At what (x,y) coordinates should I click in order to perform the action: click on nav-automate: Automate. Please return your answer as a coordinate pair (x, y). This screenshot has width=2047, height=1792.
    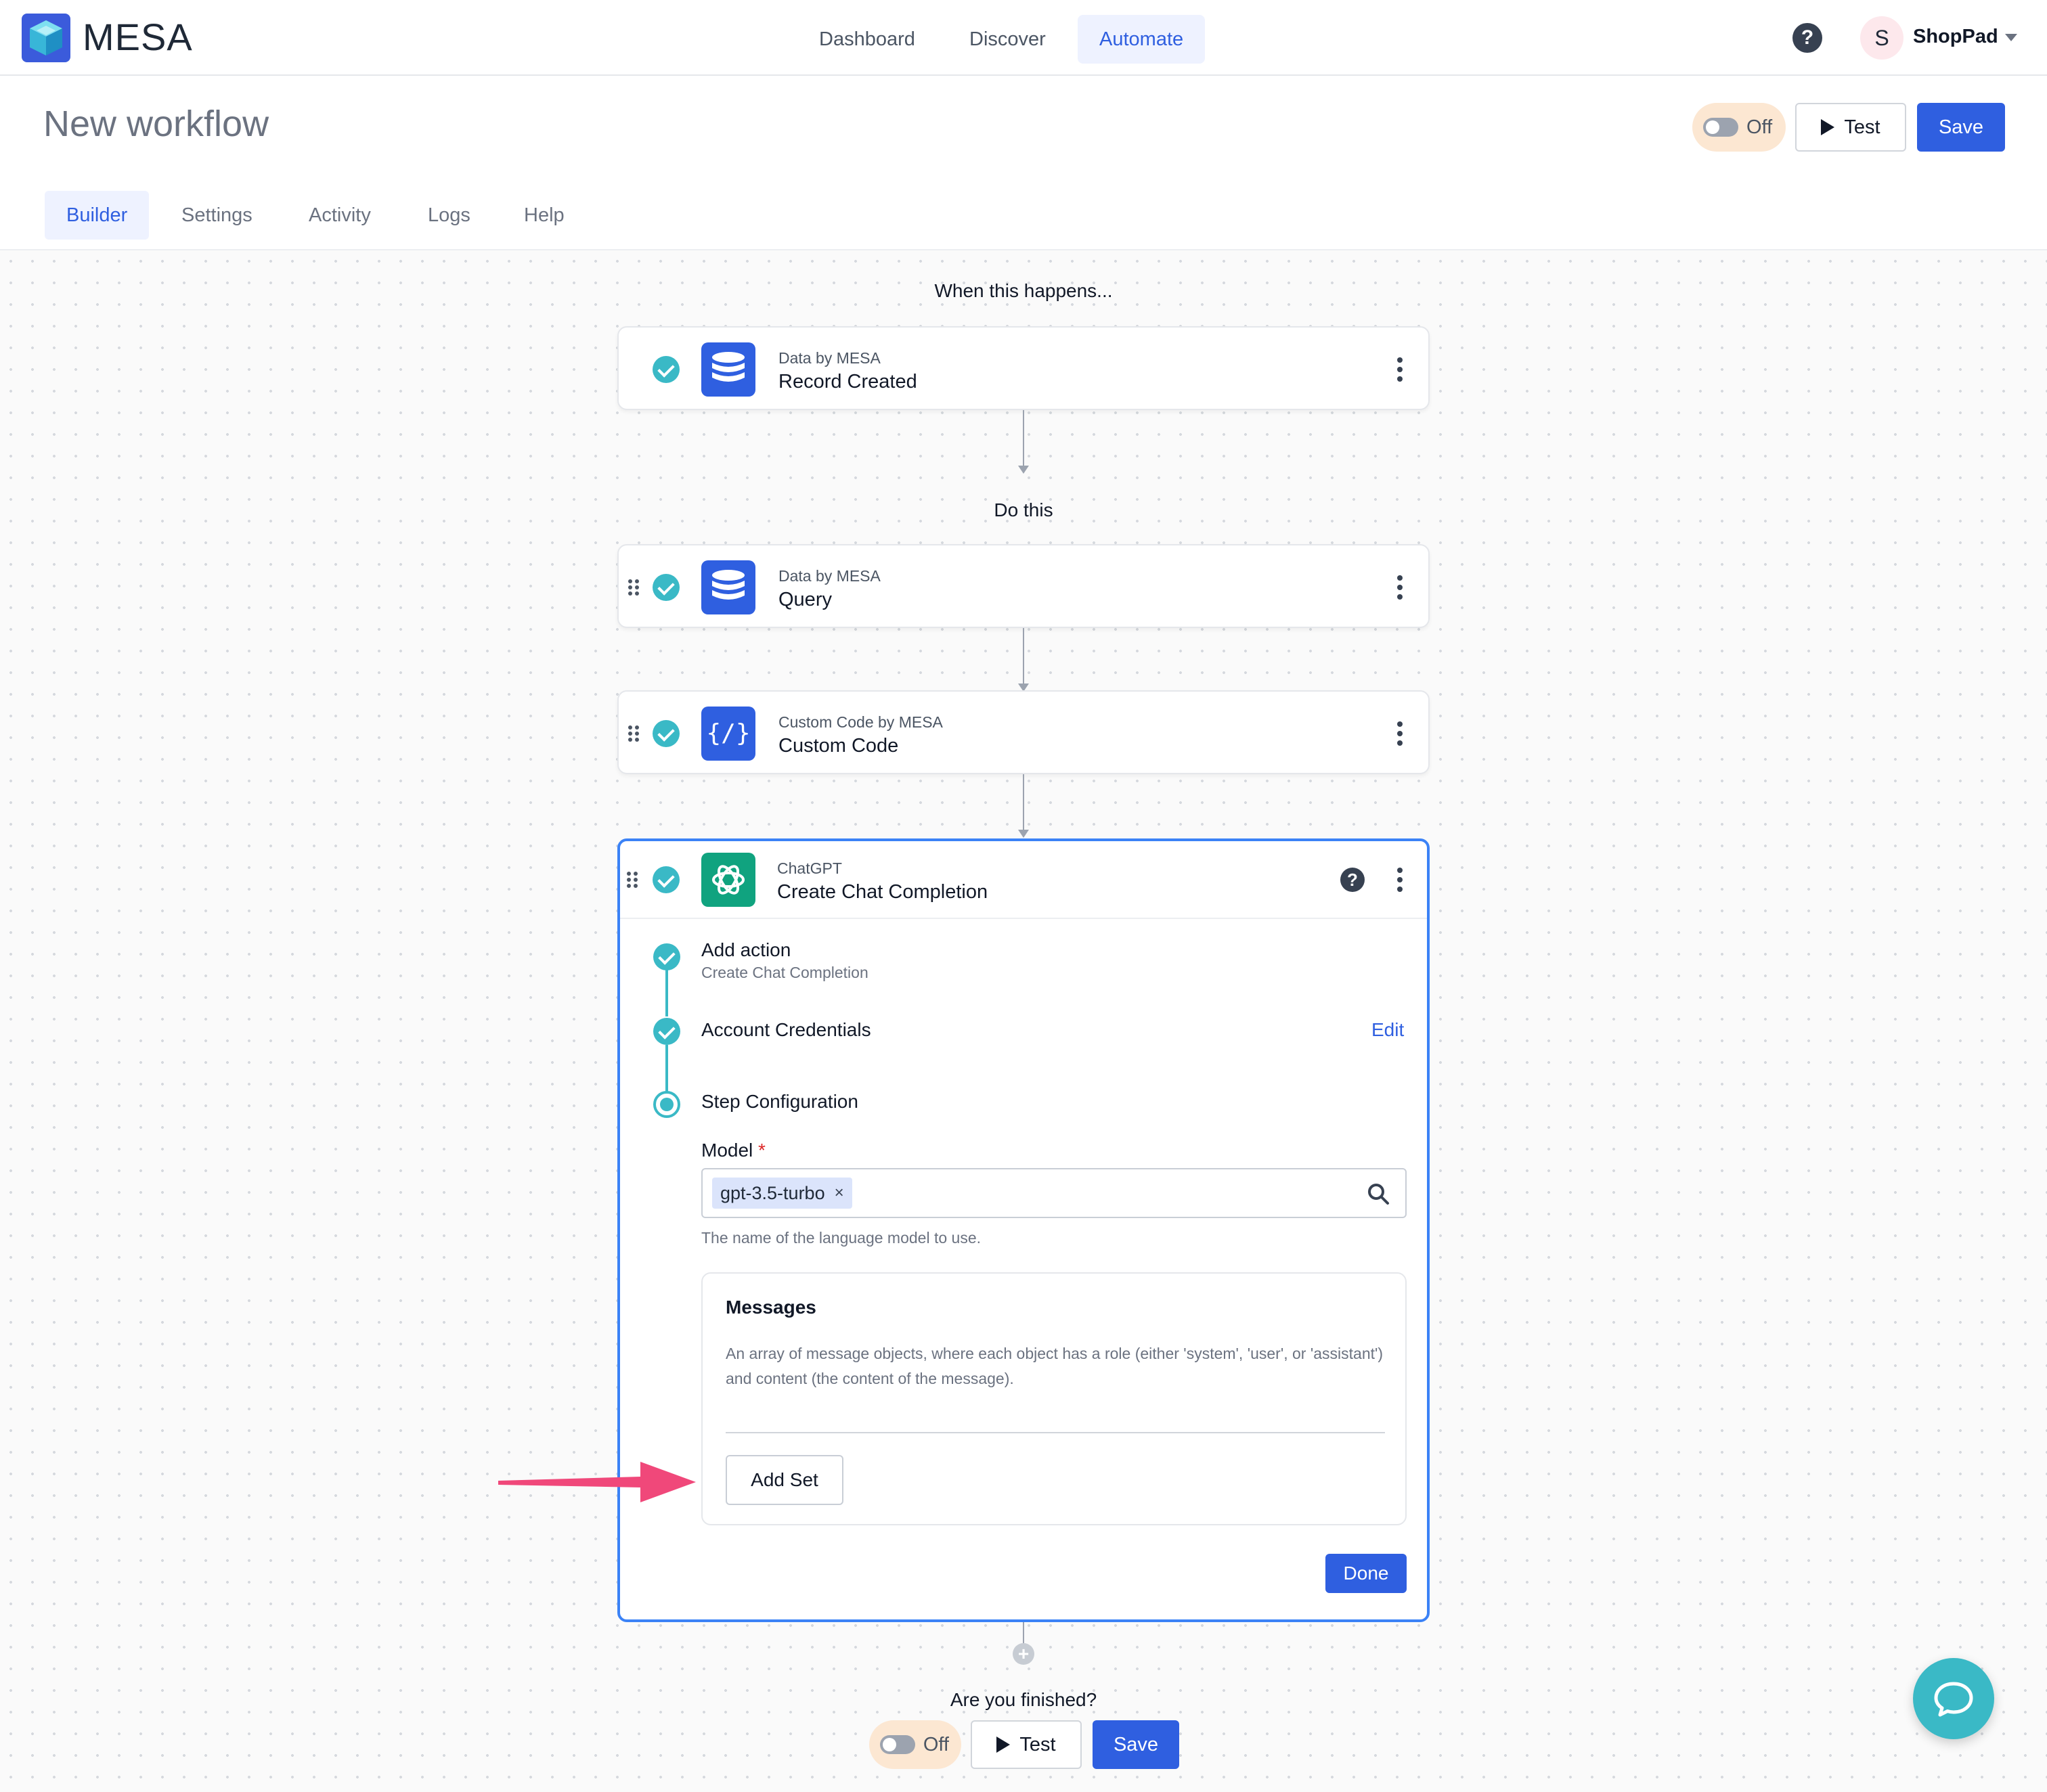
    Looking at the image, I should click on (1142, 39).